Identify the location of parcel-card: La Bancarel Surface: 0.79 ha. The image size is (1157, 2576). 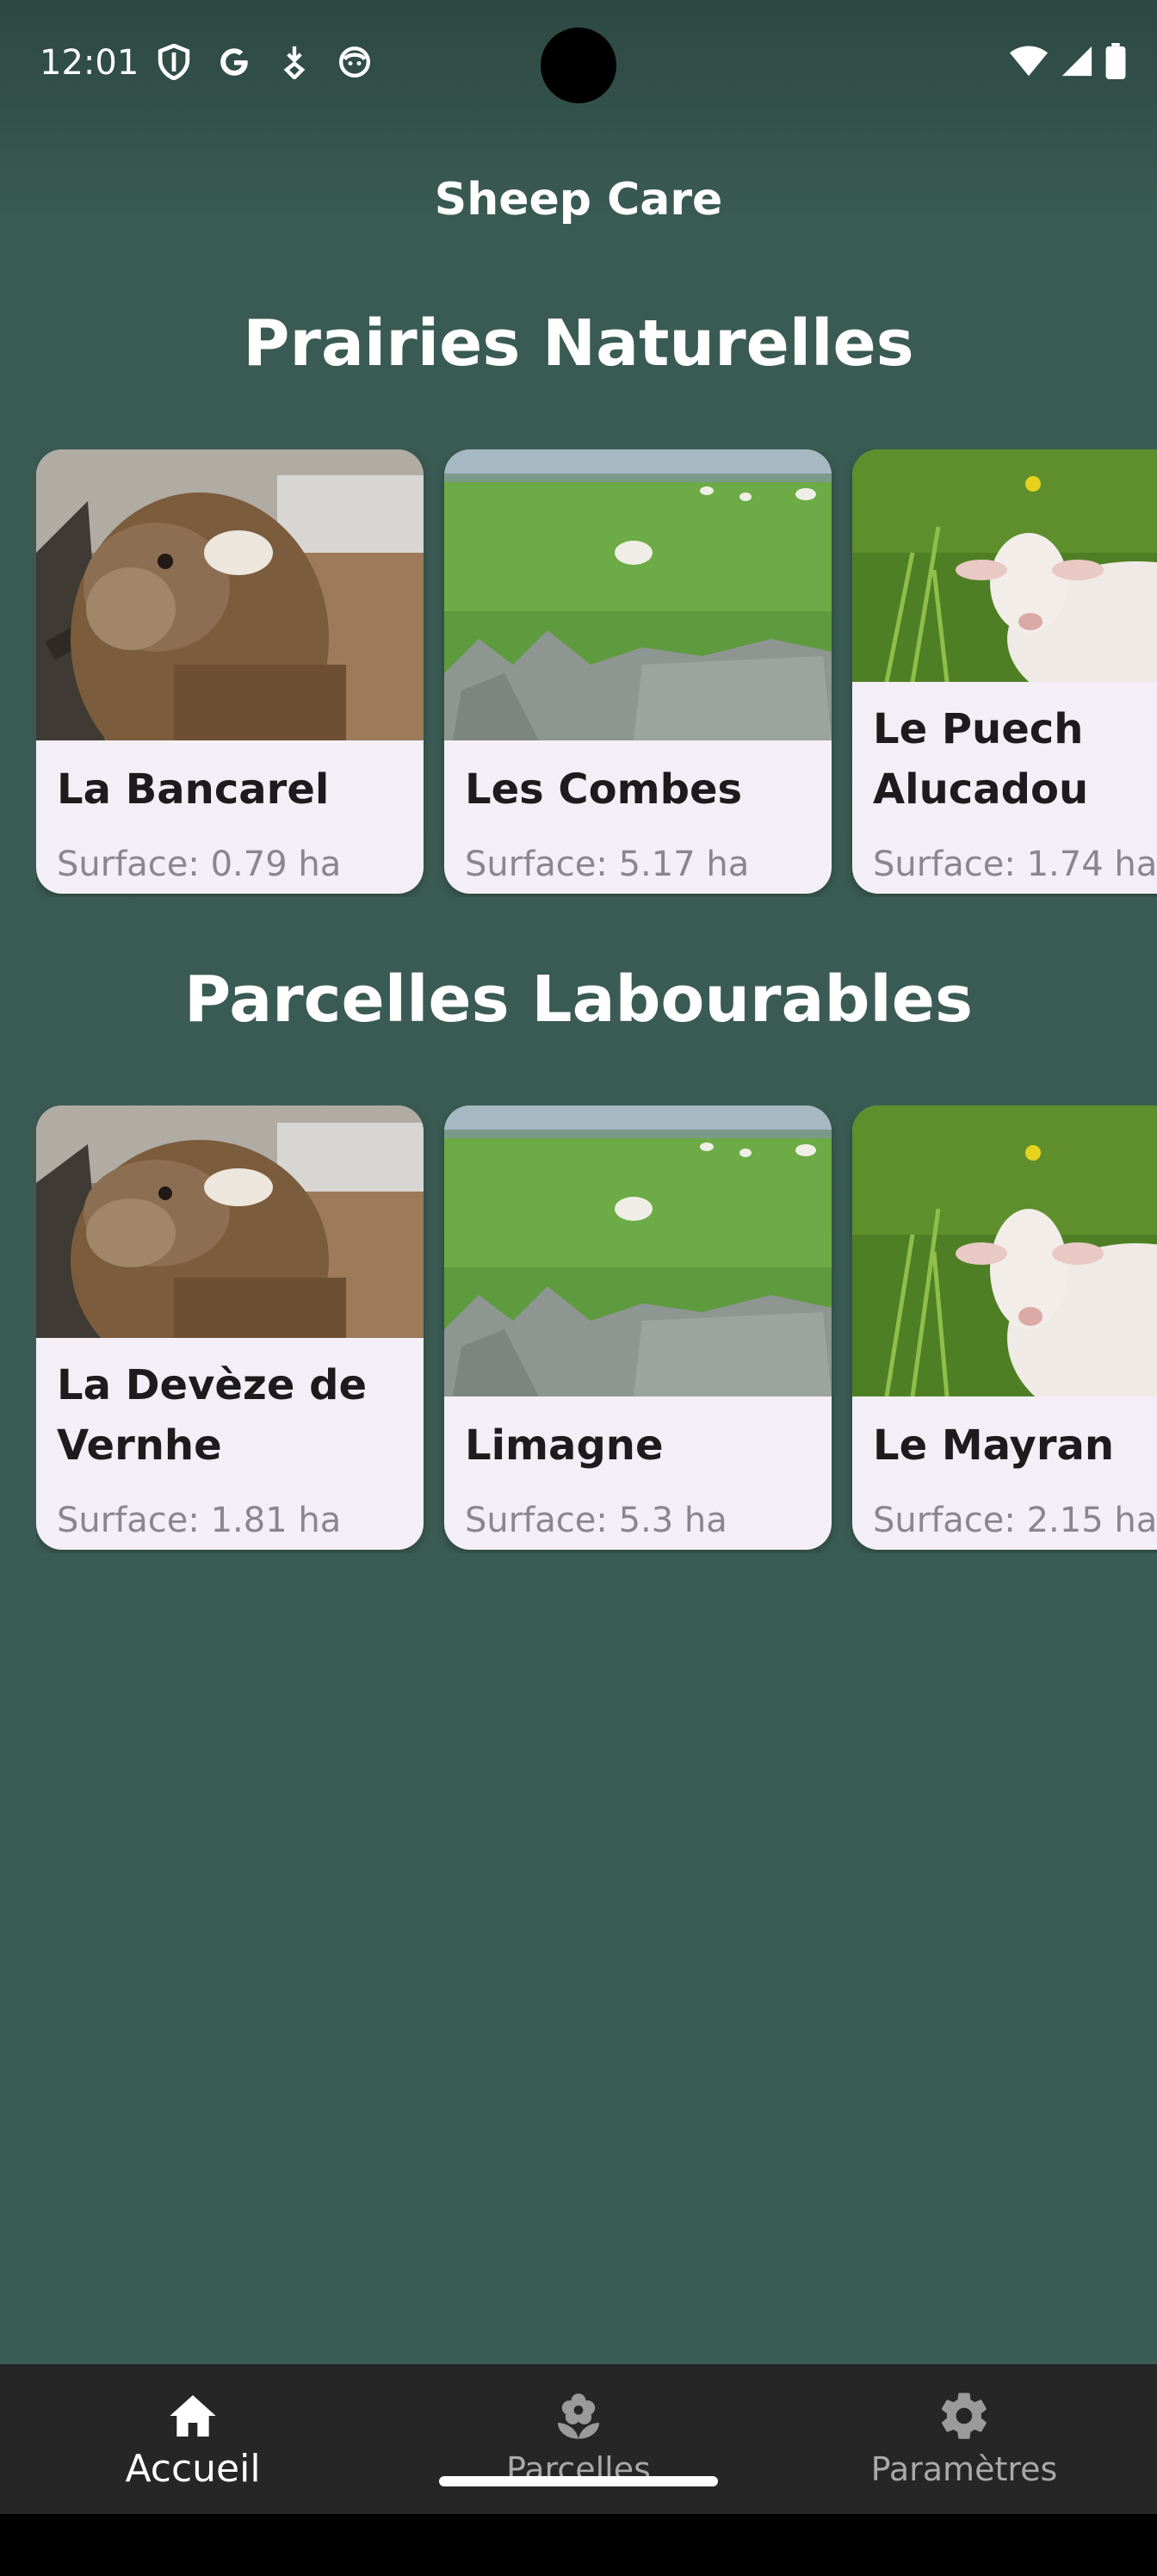
(230, 671).